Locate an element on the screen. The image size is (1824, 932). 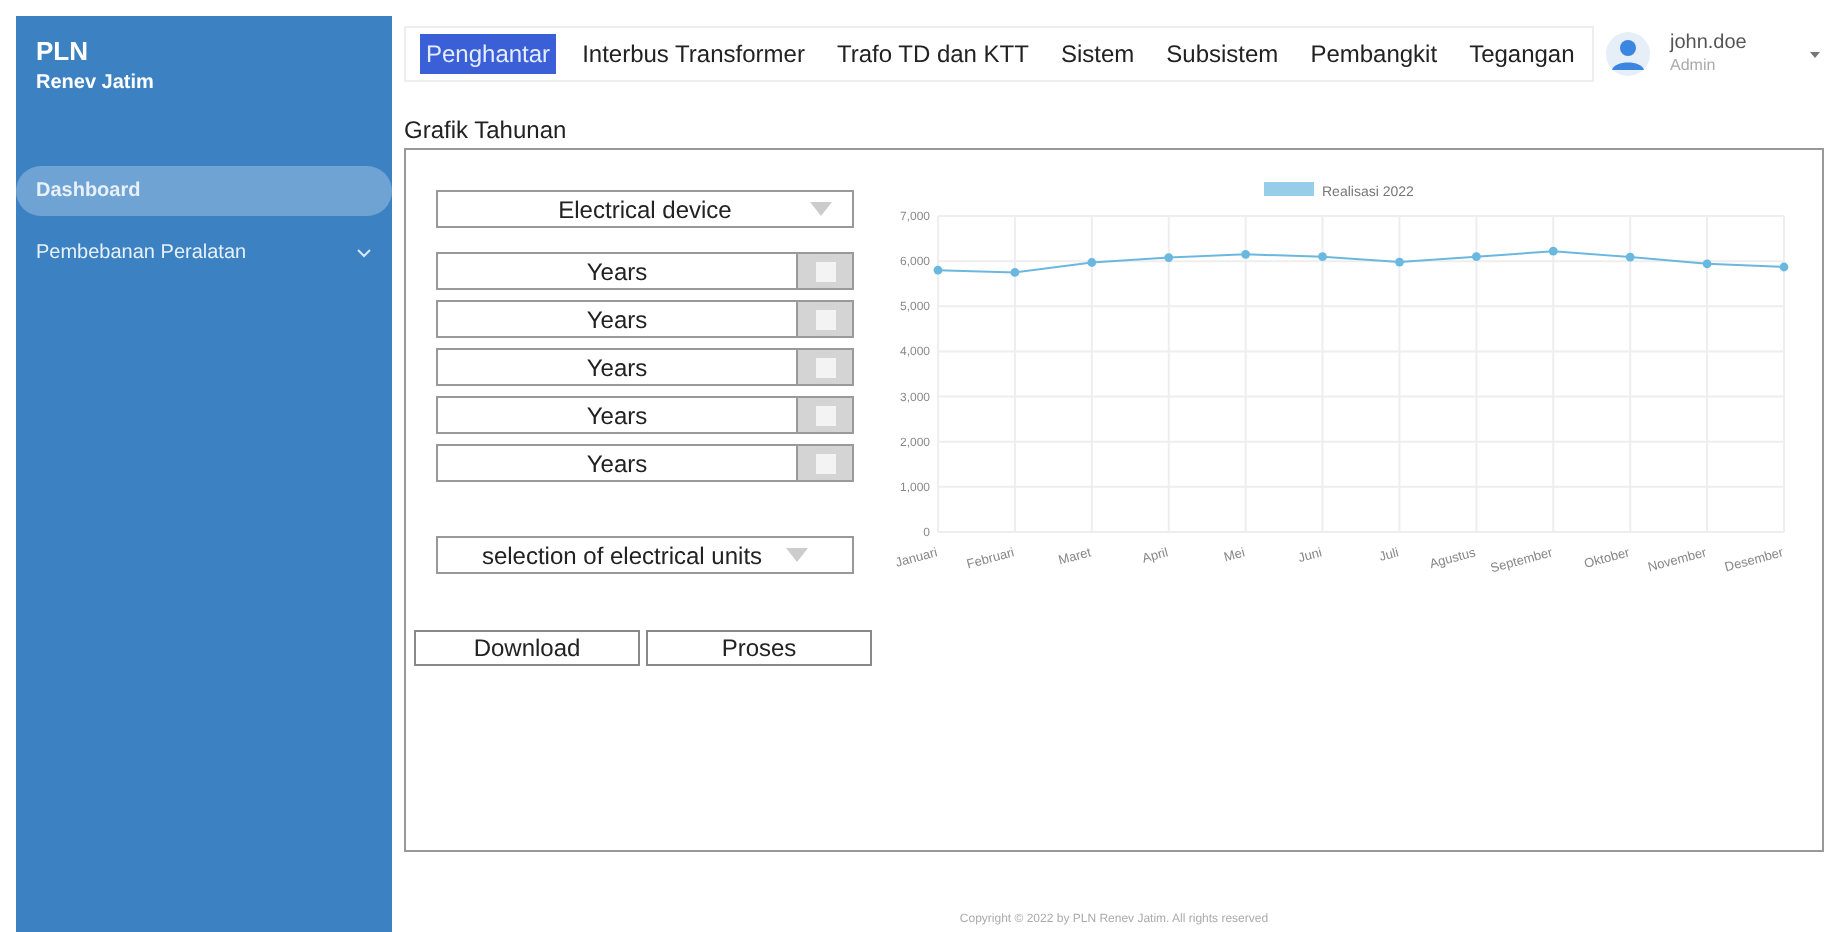
nav-tab: Penghantar is located at coordinates (488, 54).